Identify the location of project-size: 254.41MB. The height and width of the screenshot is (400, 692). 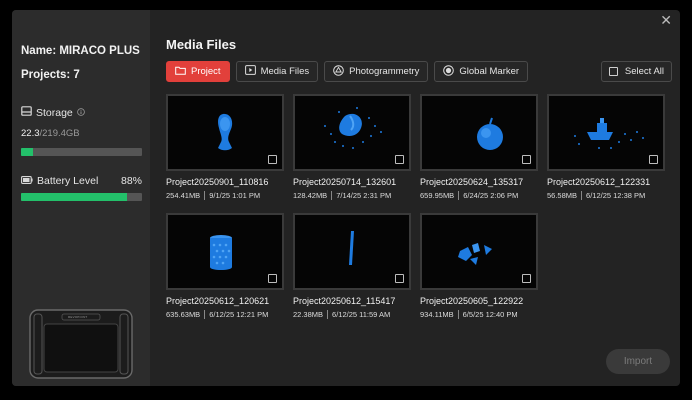
(183, 195).